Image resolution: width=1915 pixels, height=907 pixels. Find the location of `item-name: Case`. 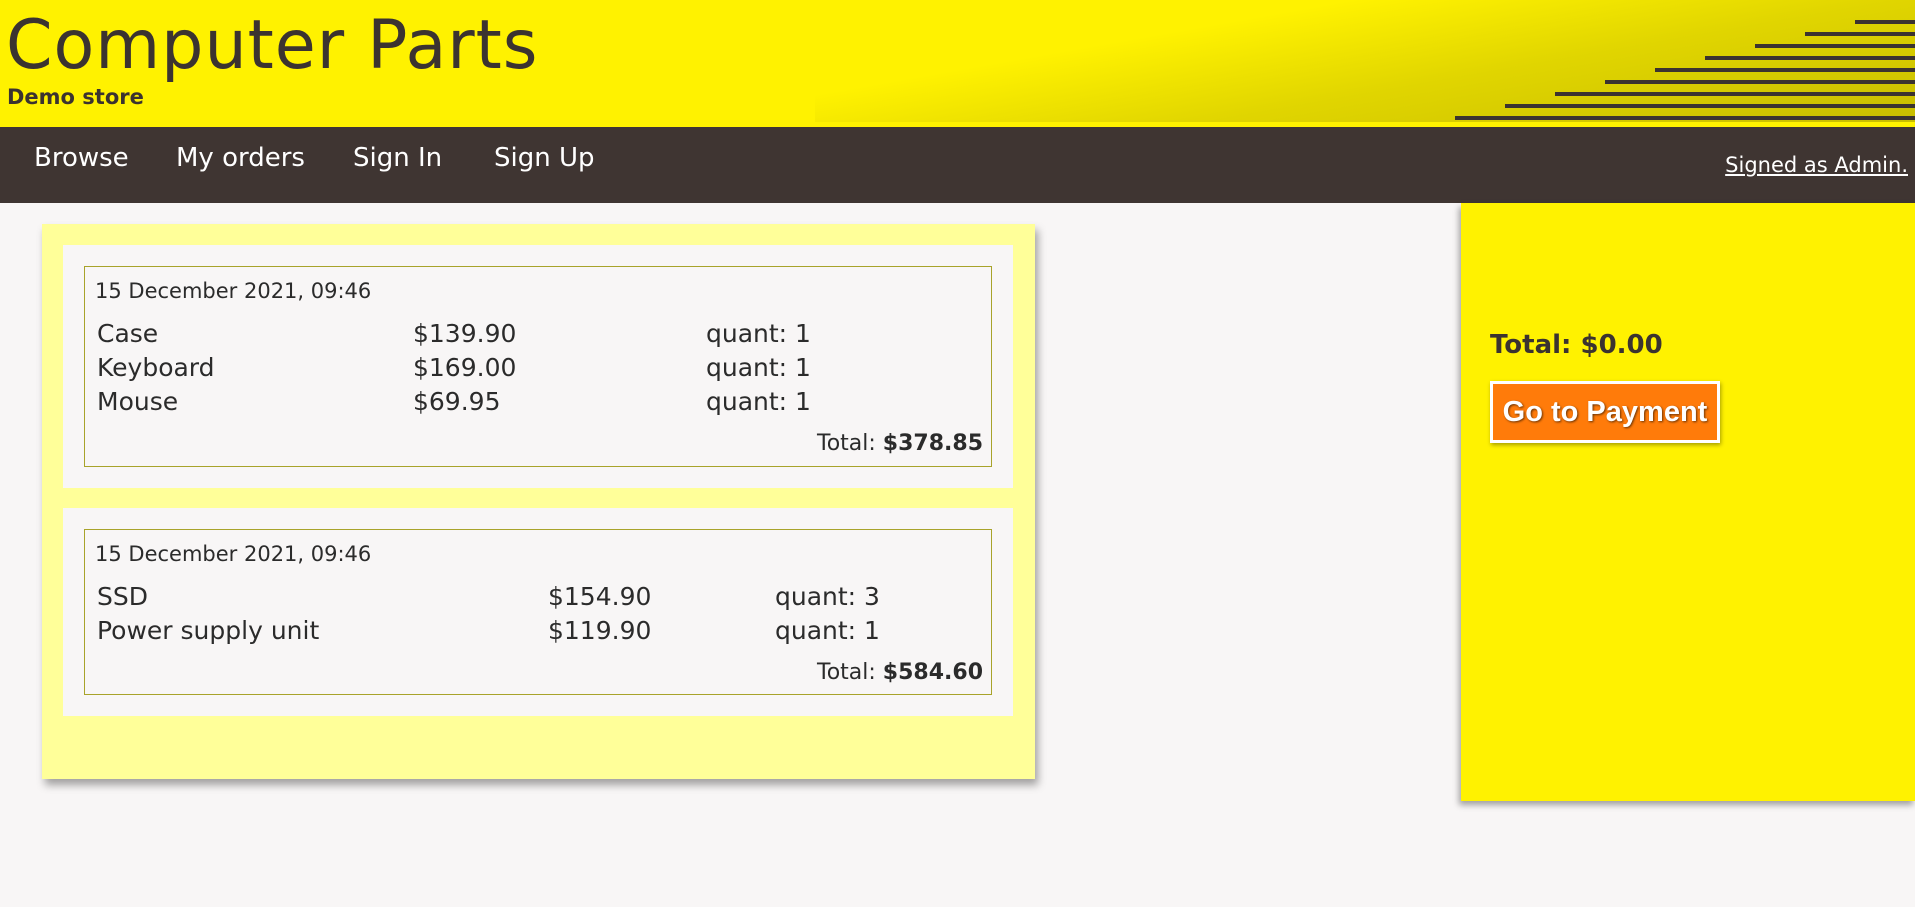

item-name: Case is located at coordinates (128, 333).